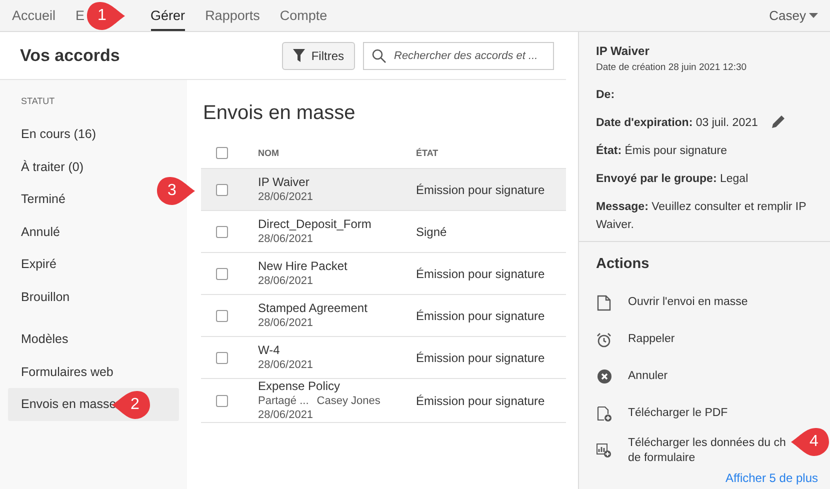 The width and height of the screenshot is (830, 489). I want to click on sidebar-item: En cours (16), so click(93, 134).